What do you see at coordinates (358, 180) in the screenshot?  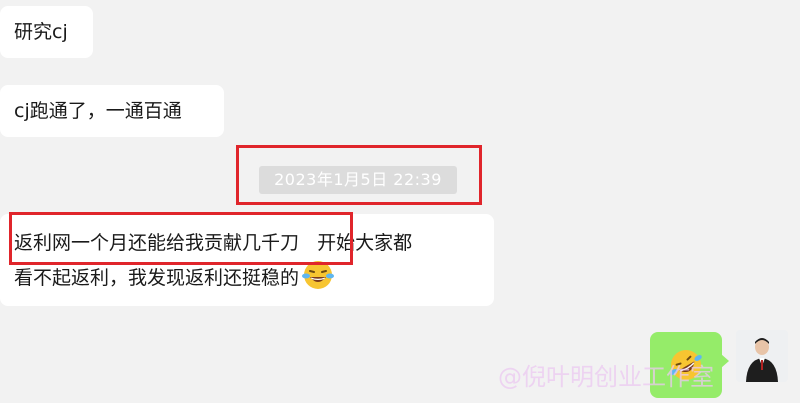 I see `message-timestamp: 2023年1月5日 22:39` at bounding box center [358, 180].